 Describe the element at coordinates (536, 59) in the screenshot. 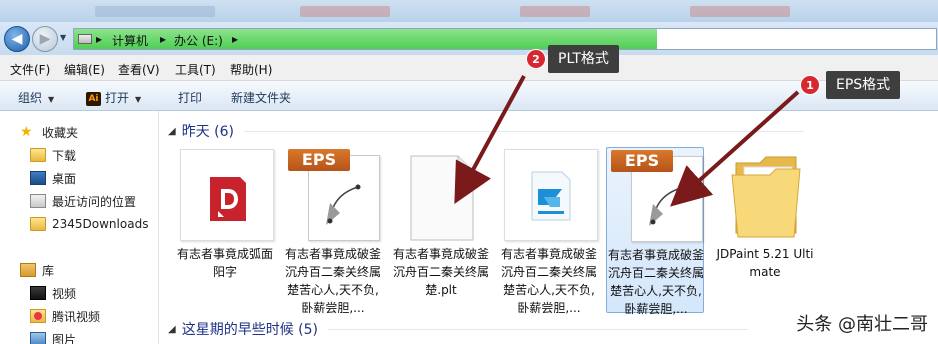

I see `callout-badge-2: 2` at that location.